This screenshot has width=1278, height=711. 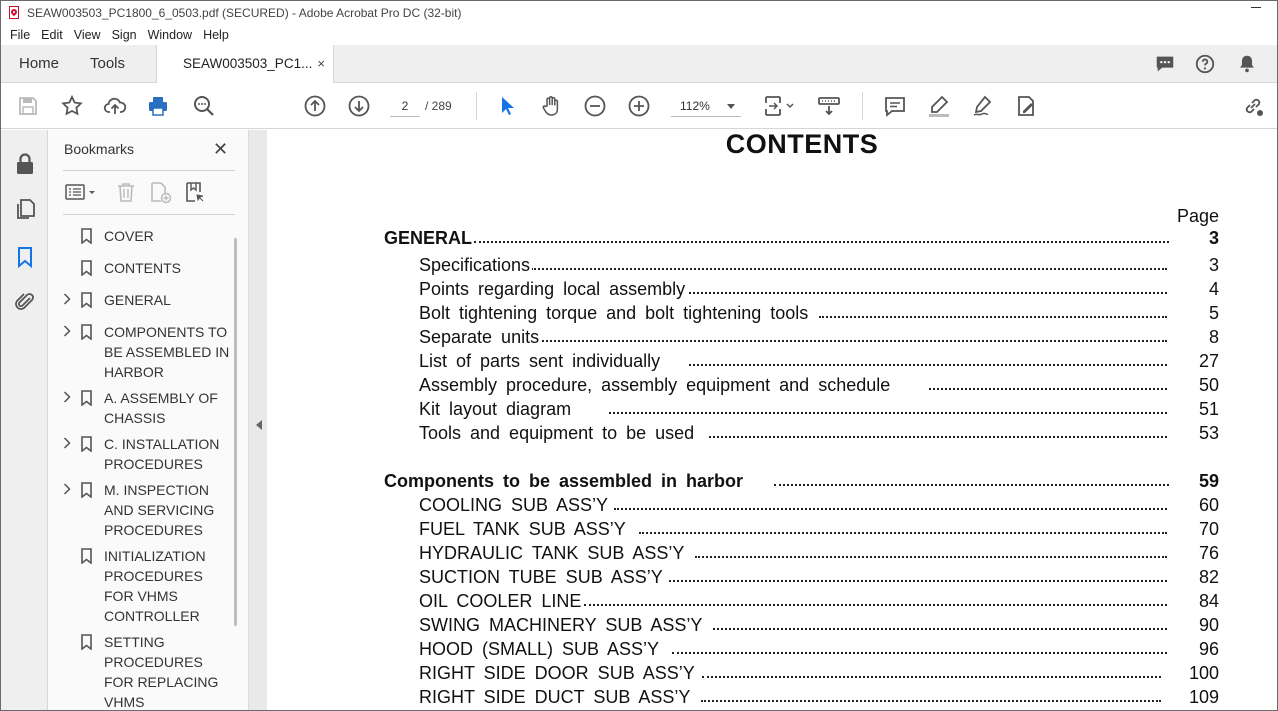 I want to click on menu-view: View, so click(x=87, y=35).